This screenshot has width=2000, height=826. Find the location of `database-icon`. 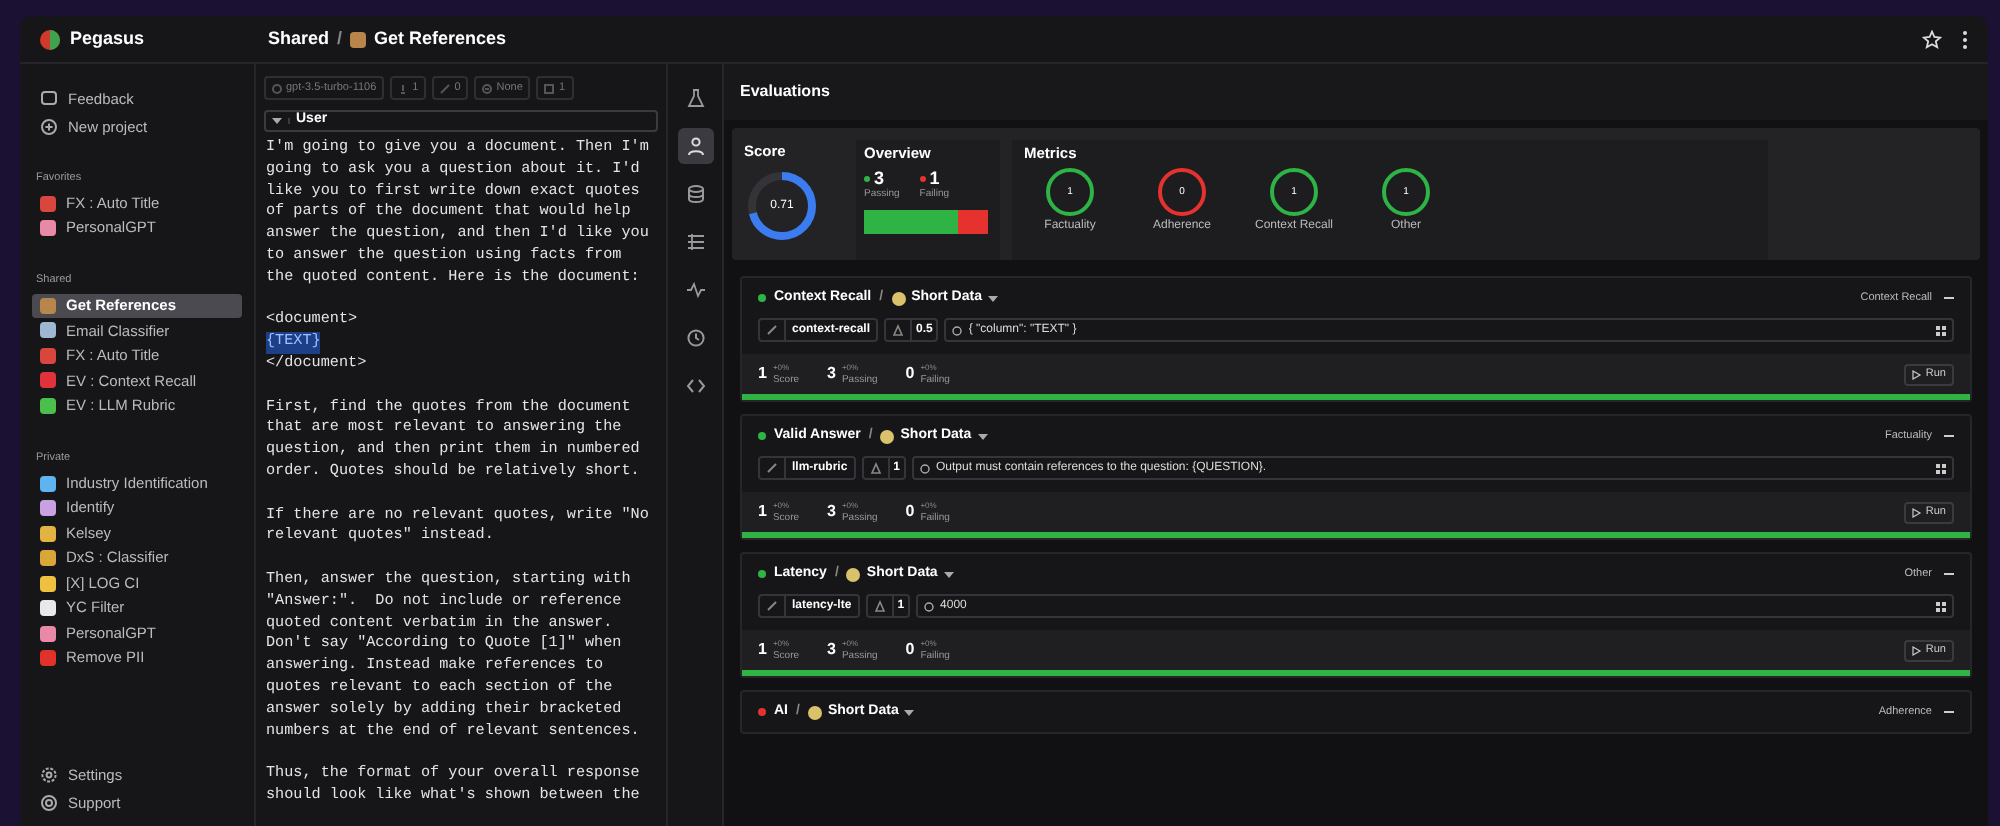

database-icon is located at coordinates (695, 194).